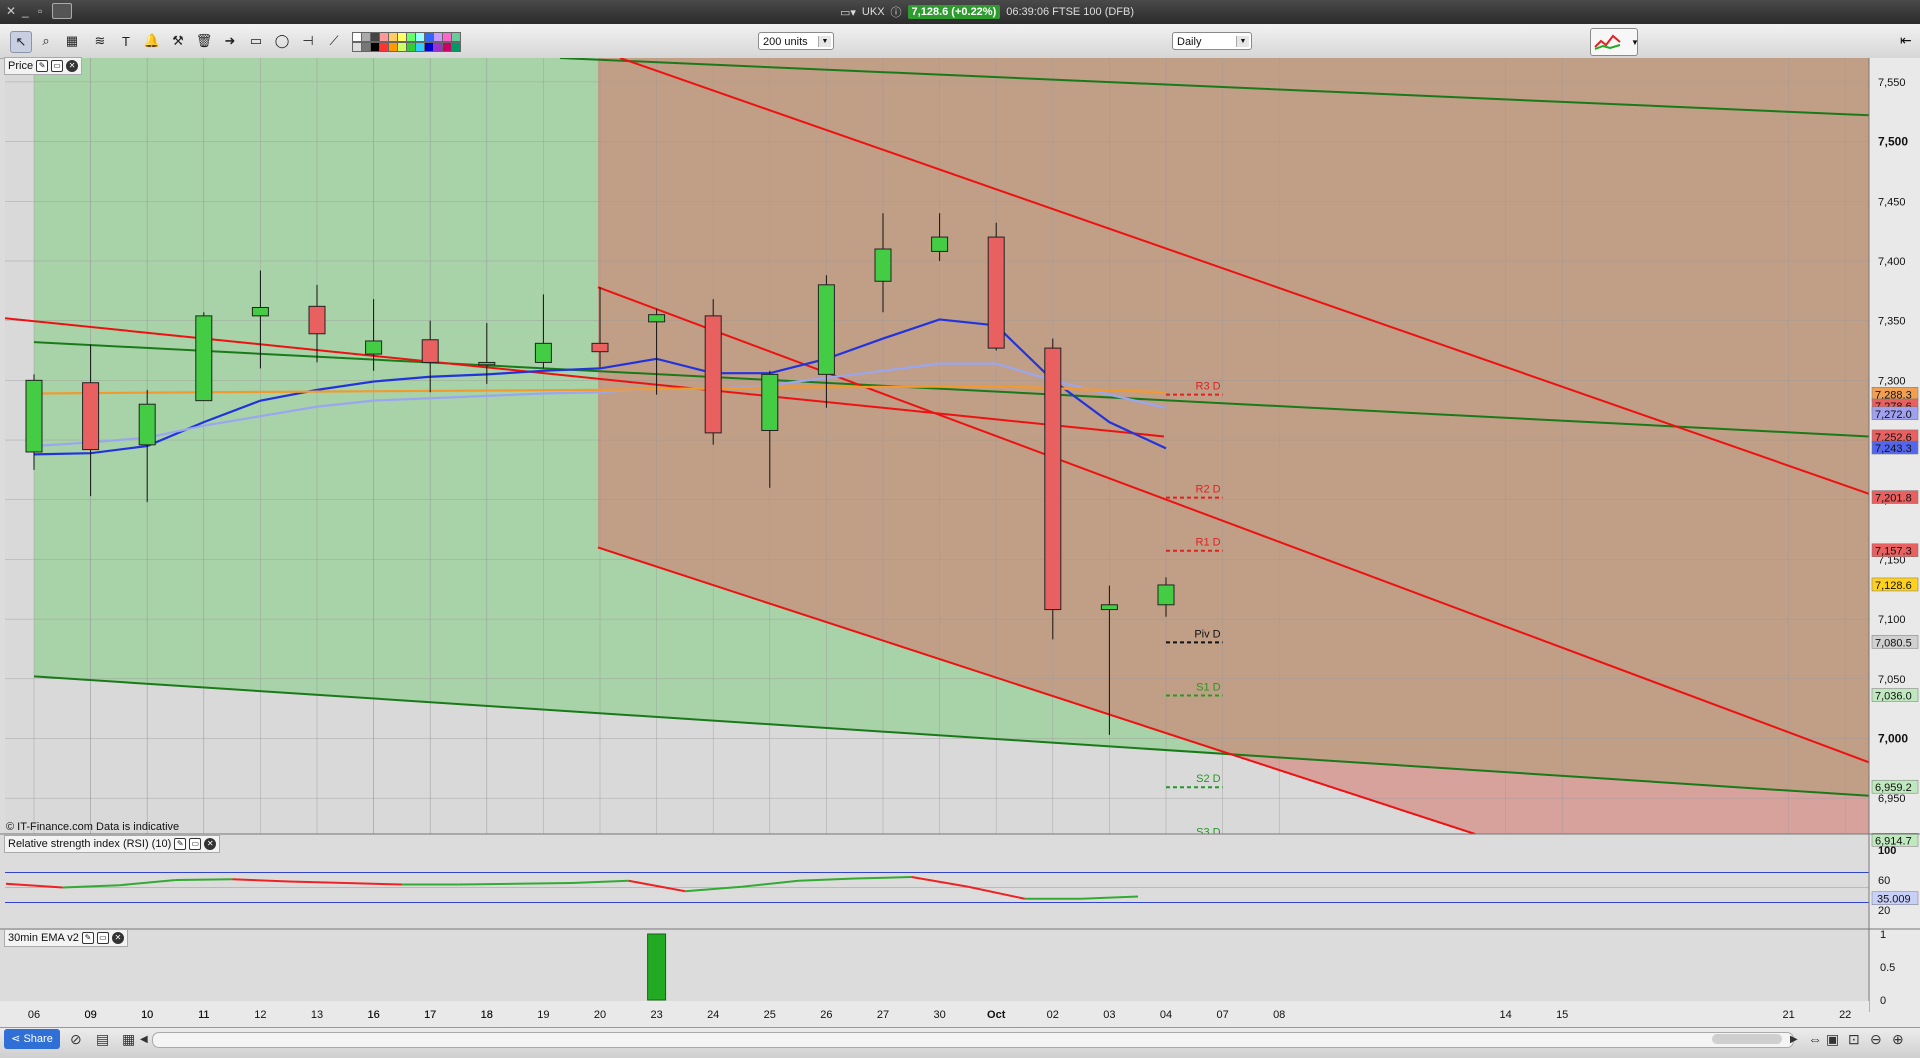  I want to click on rsi-tick-label: 100, so click(1887, 851).